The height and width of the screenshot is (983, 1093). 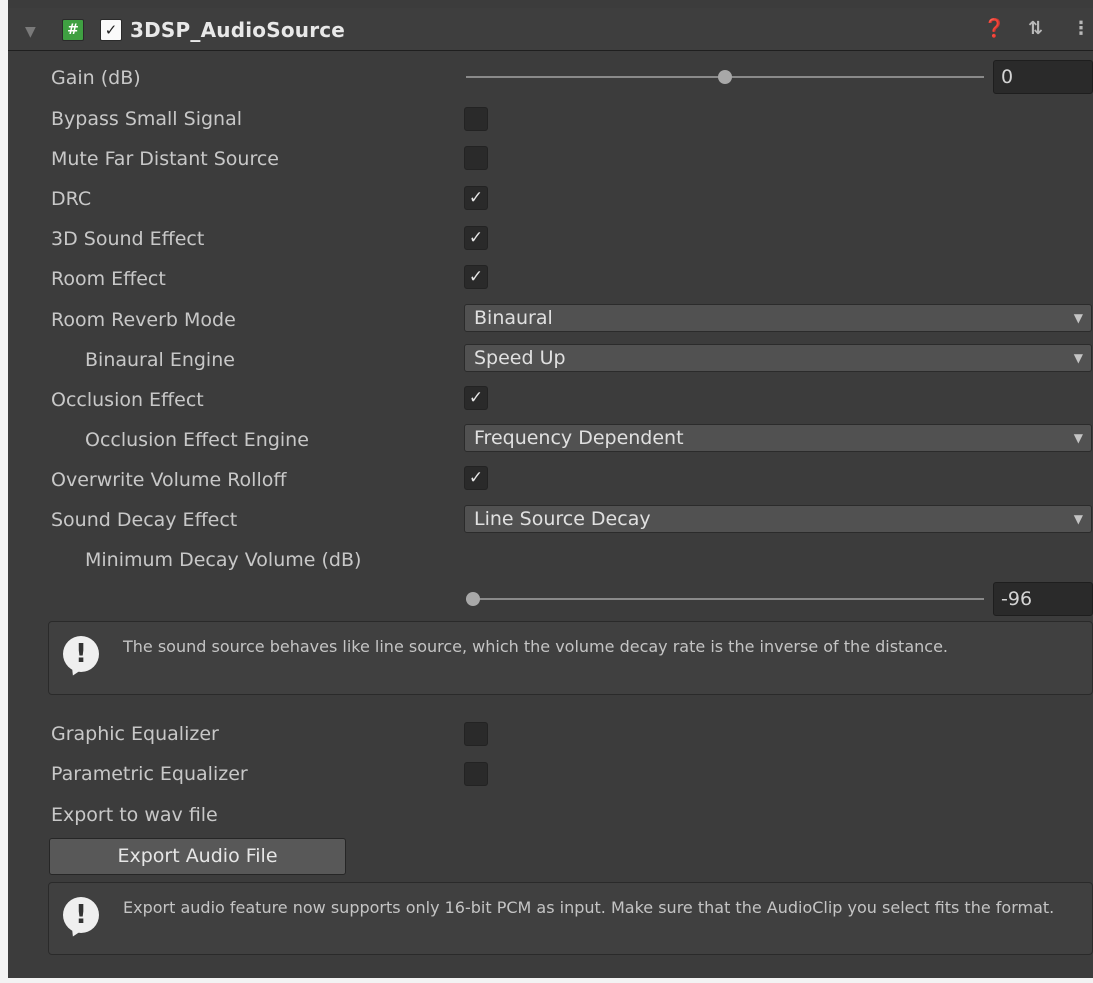 I want to click on occlusion-engine-label: Occlusion Effect Engine, so click(x=197, y=440).